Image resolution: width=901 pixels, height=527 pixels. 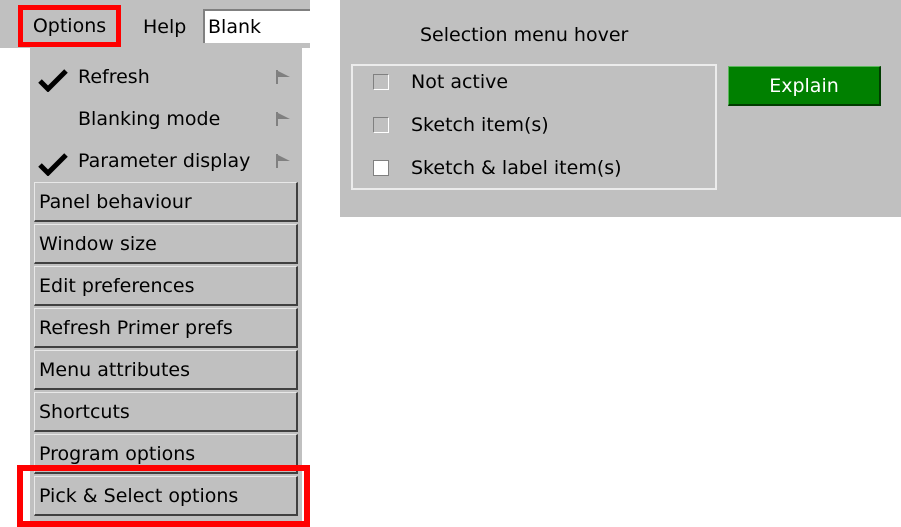 I want to click on options-menu: Options, so click(x=69, y=26).